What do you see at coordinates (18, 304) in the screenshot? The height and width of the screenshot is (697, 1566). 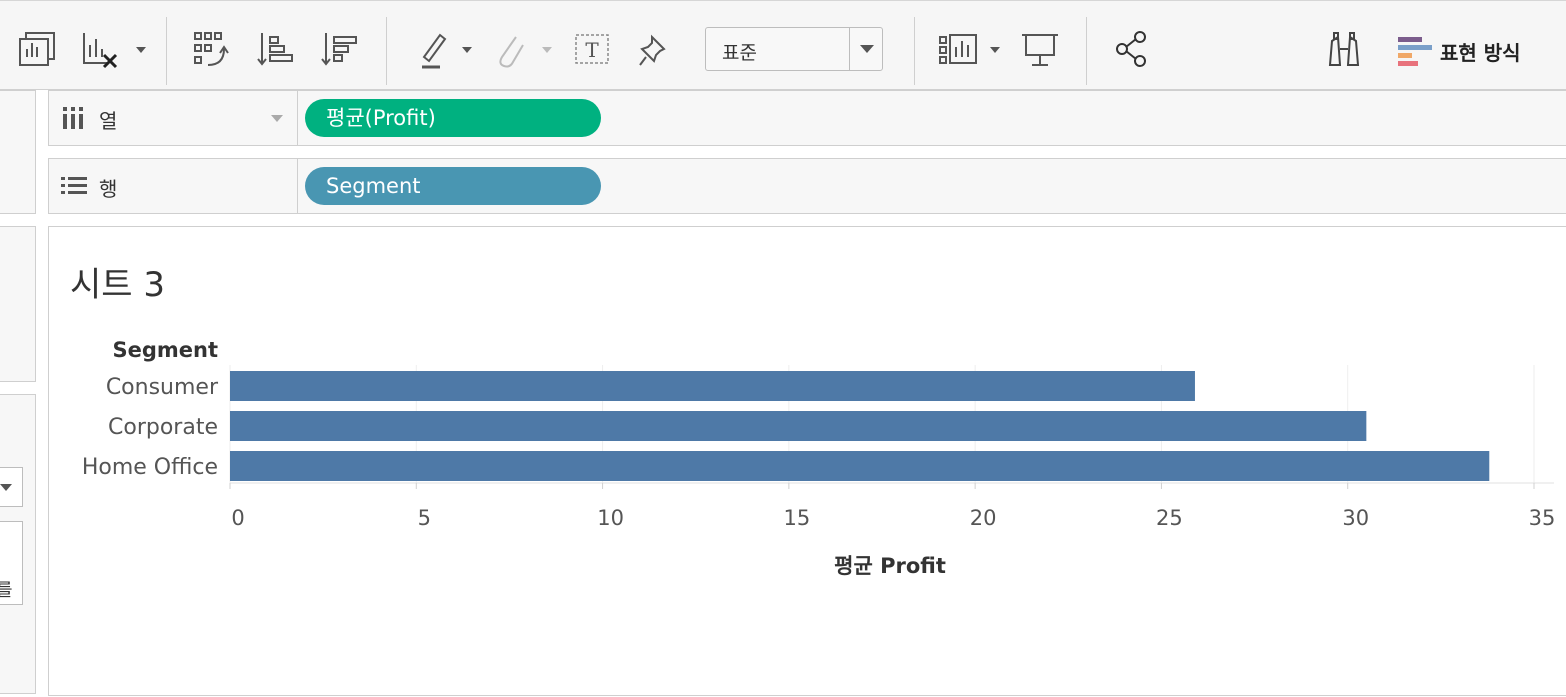 I see `left-panel-mid` at bounding box center [18, 304].